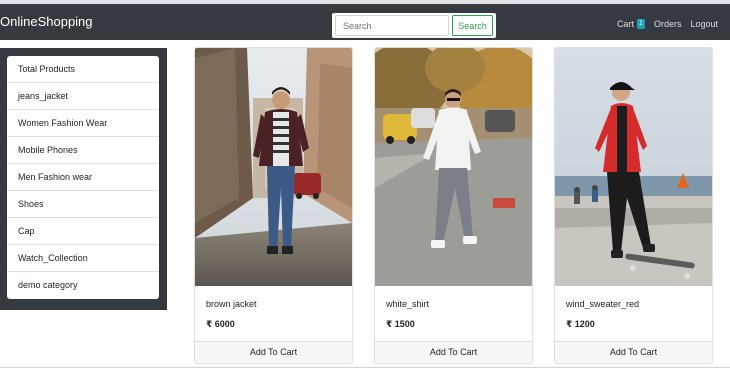 The width and height of the screenshot is (730, 370). I want to click on nav-links: Cart 1 Orders Logout, so click(667, 24).